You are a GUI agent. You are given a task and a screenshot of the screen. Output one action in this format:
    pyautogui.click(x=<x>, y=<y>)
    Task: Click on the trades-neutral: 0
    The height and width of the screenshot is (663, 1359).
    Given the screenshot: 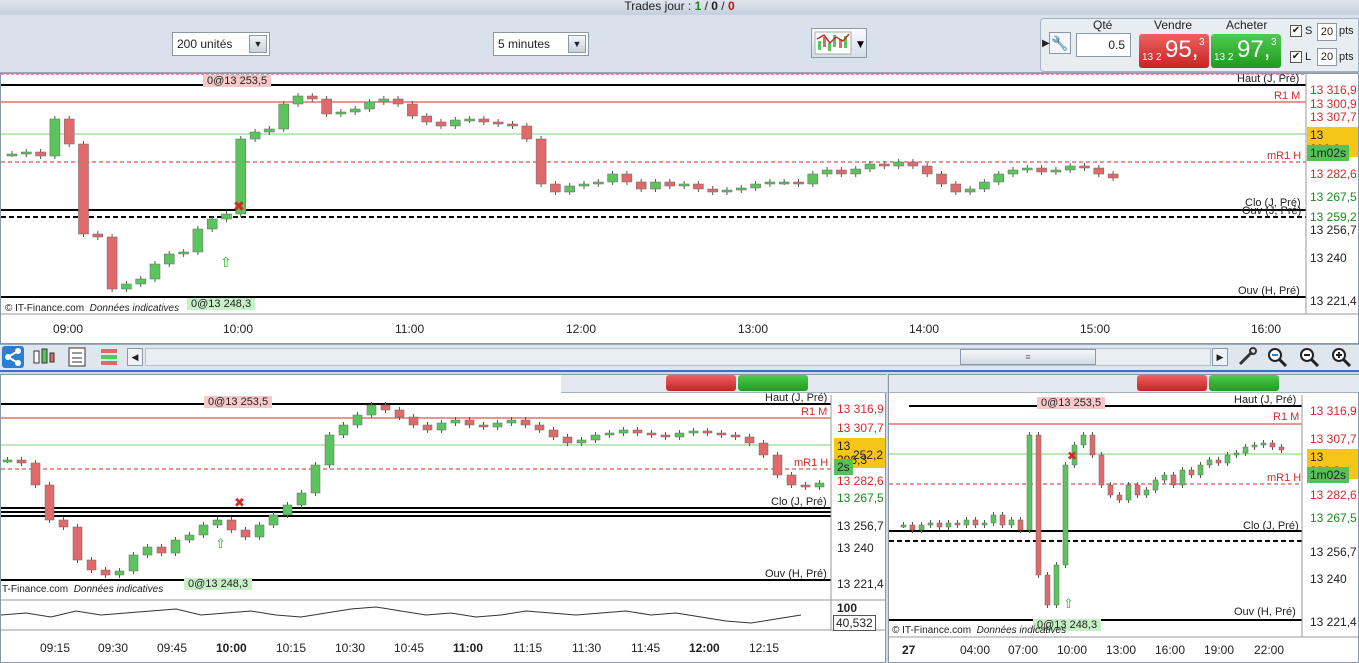 What is the action you would take?
    pyautogui.click(x=714, y=6)
    